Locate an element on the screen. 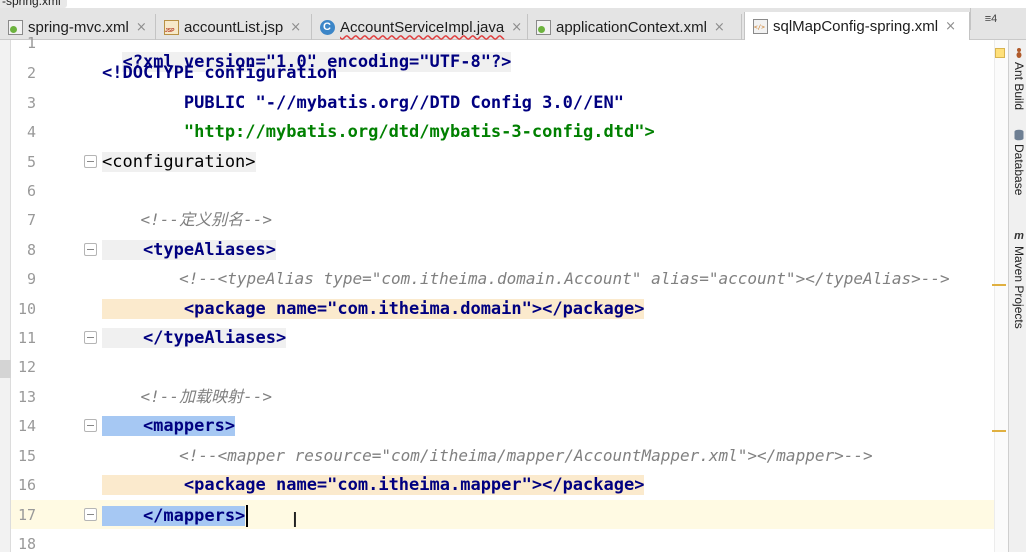 The width and height of the screenshot is (1026, 553). comment-load-mappers: <!--加载映射--> is located at coordinates (187, 396).